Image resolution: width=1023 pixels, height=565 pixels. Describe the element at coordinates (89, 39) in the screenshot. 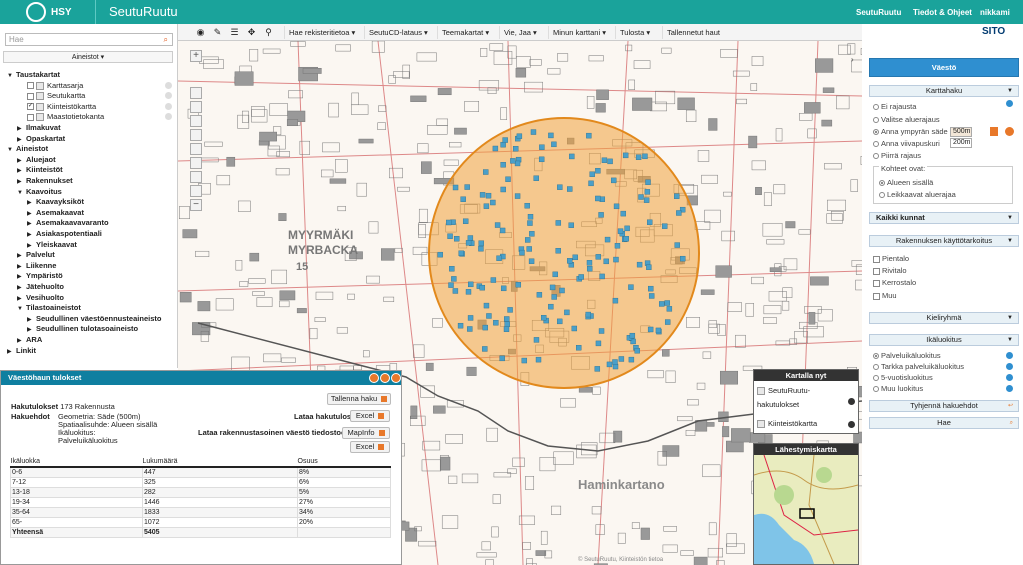

I see `search-input: Hae ⌕` at that location.